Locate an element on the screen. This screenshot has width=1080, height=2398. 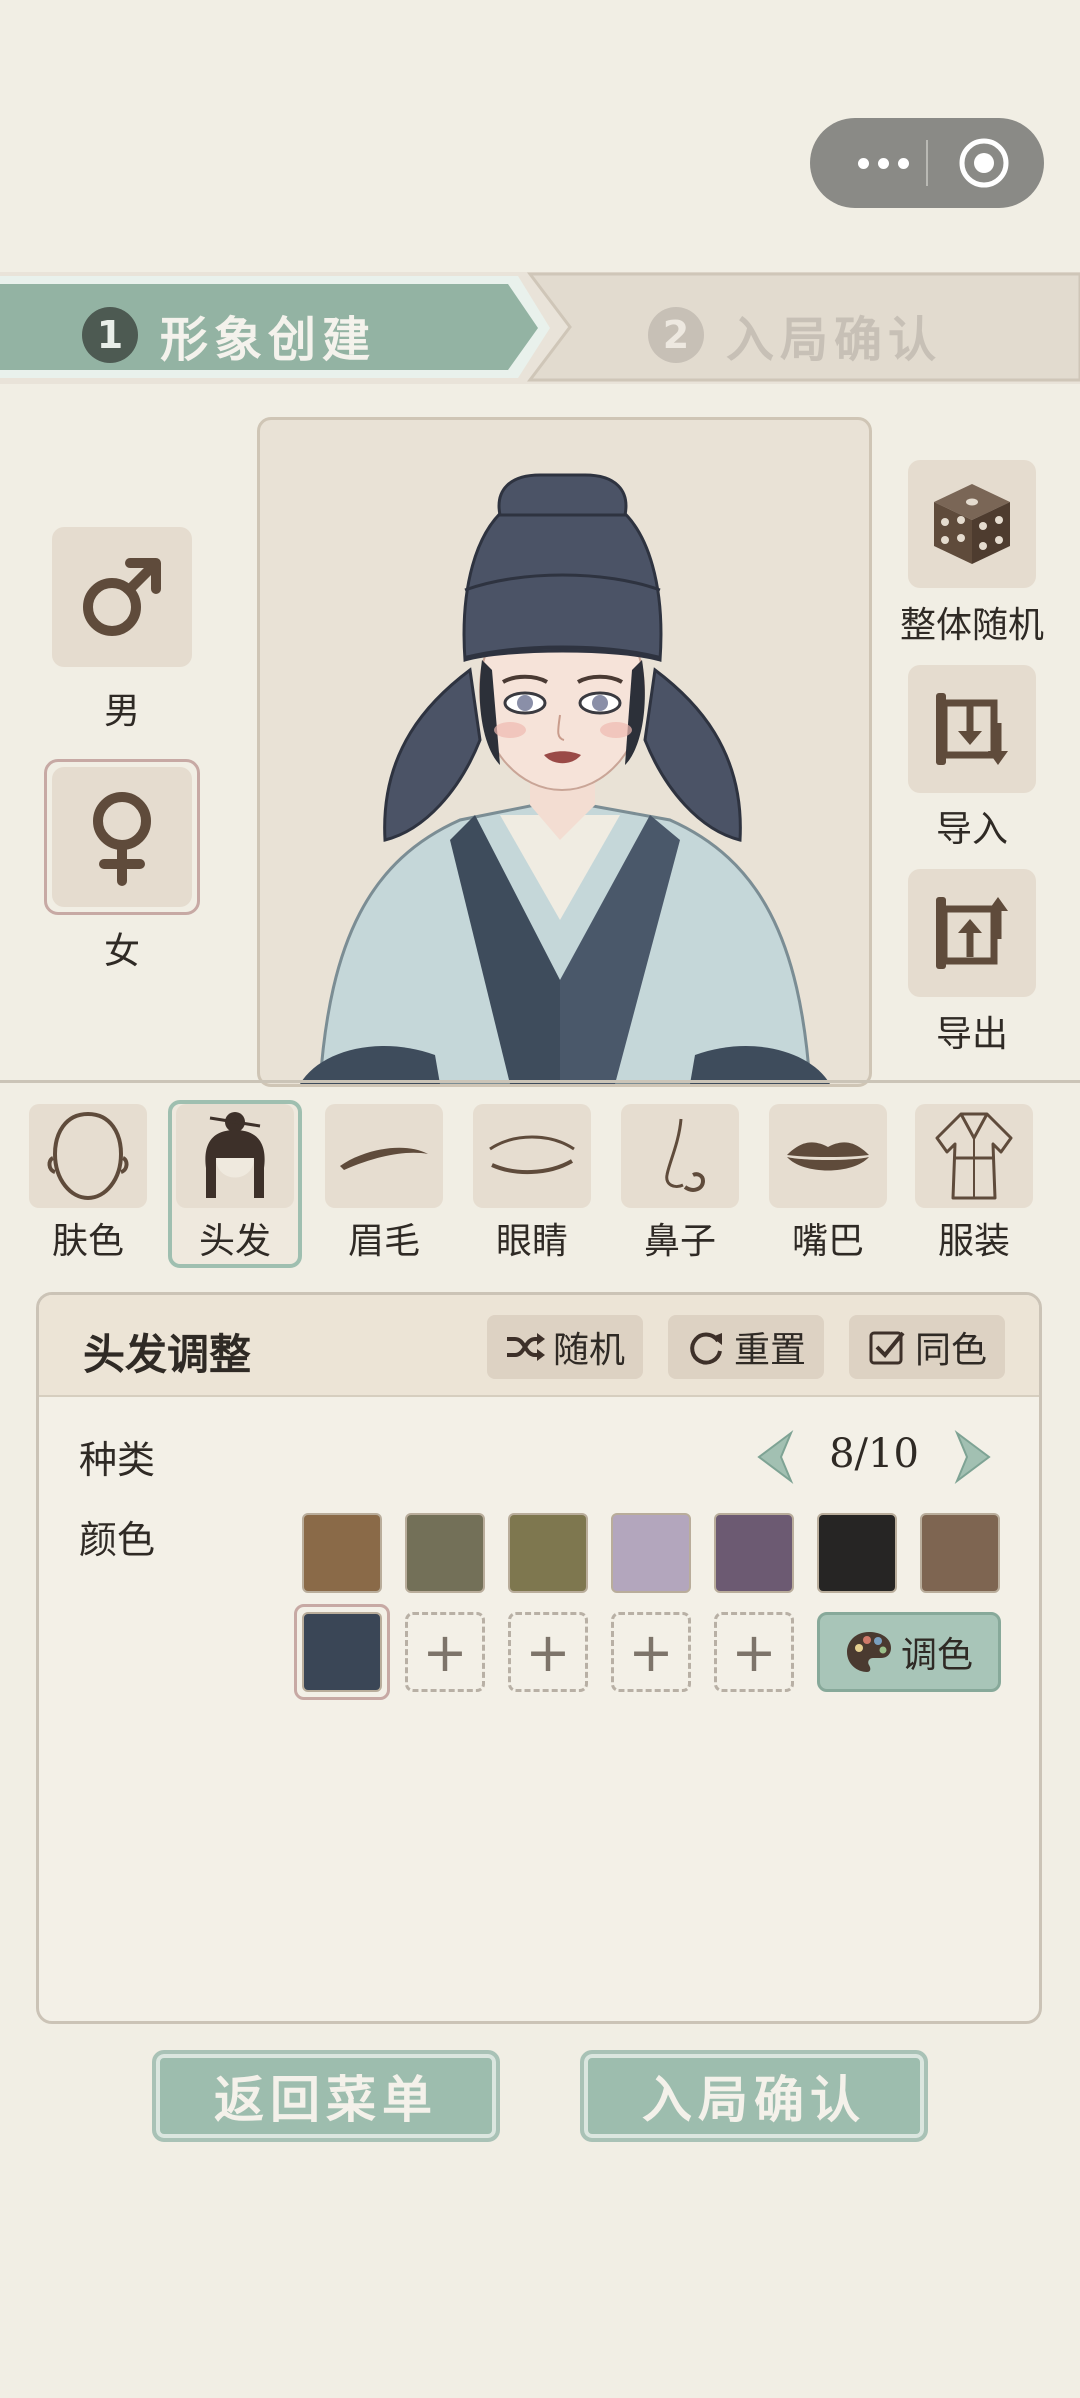
step-2: 2 入局确认 is located at coordinates (795, 335).